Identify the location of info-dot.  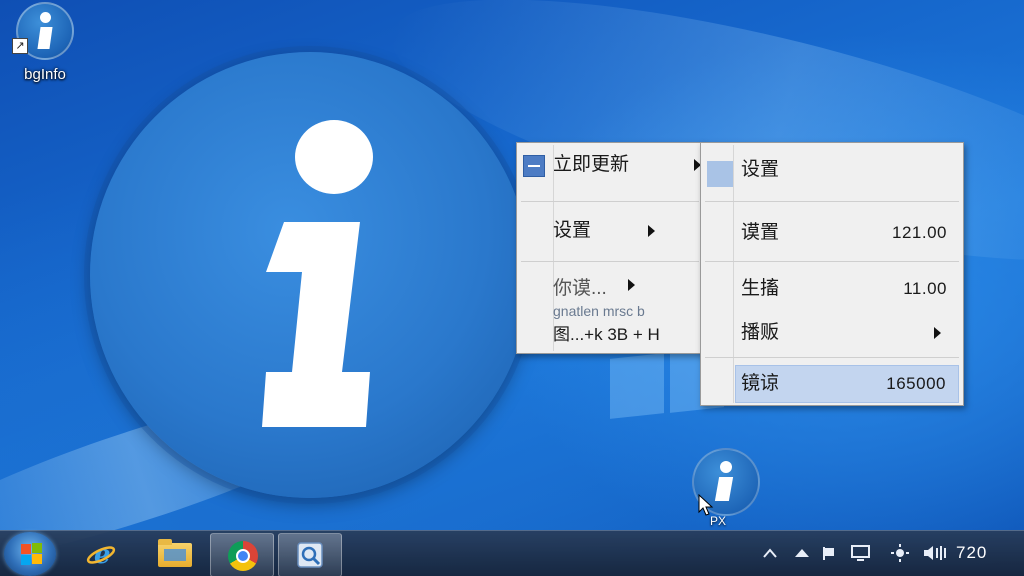
(334, 157).